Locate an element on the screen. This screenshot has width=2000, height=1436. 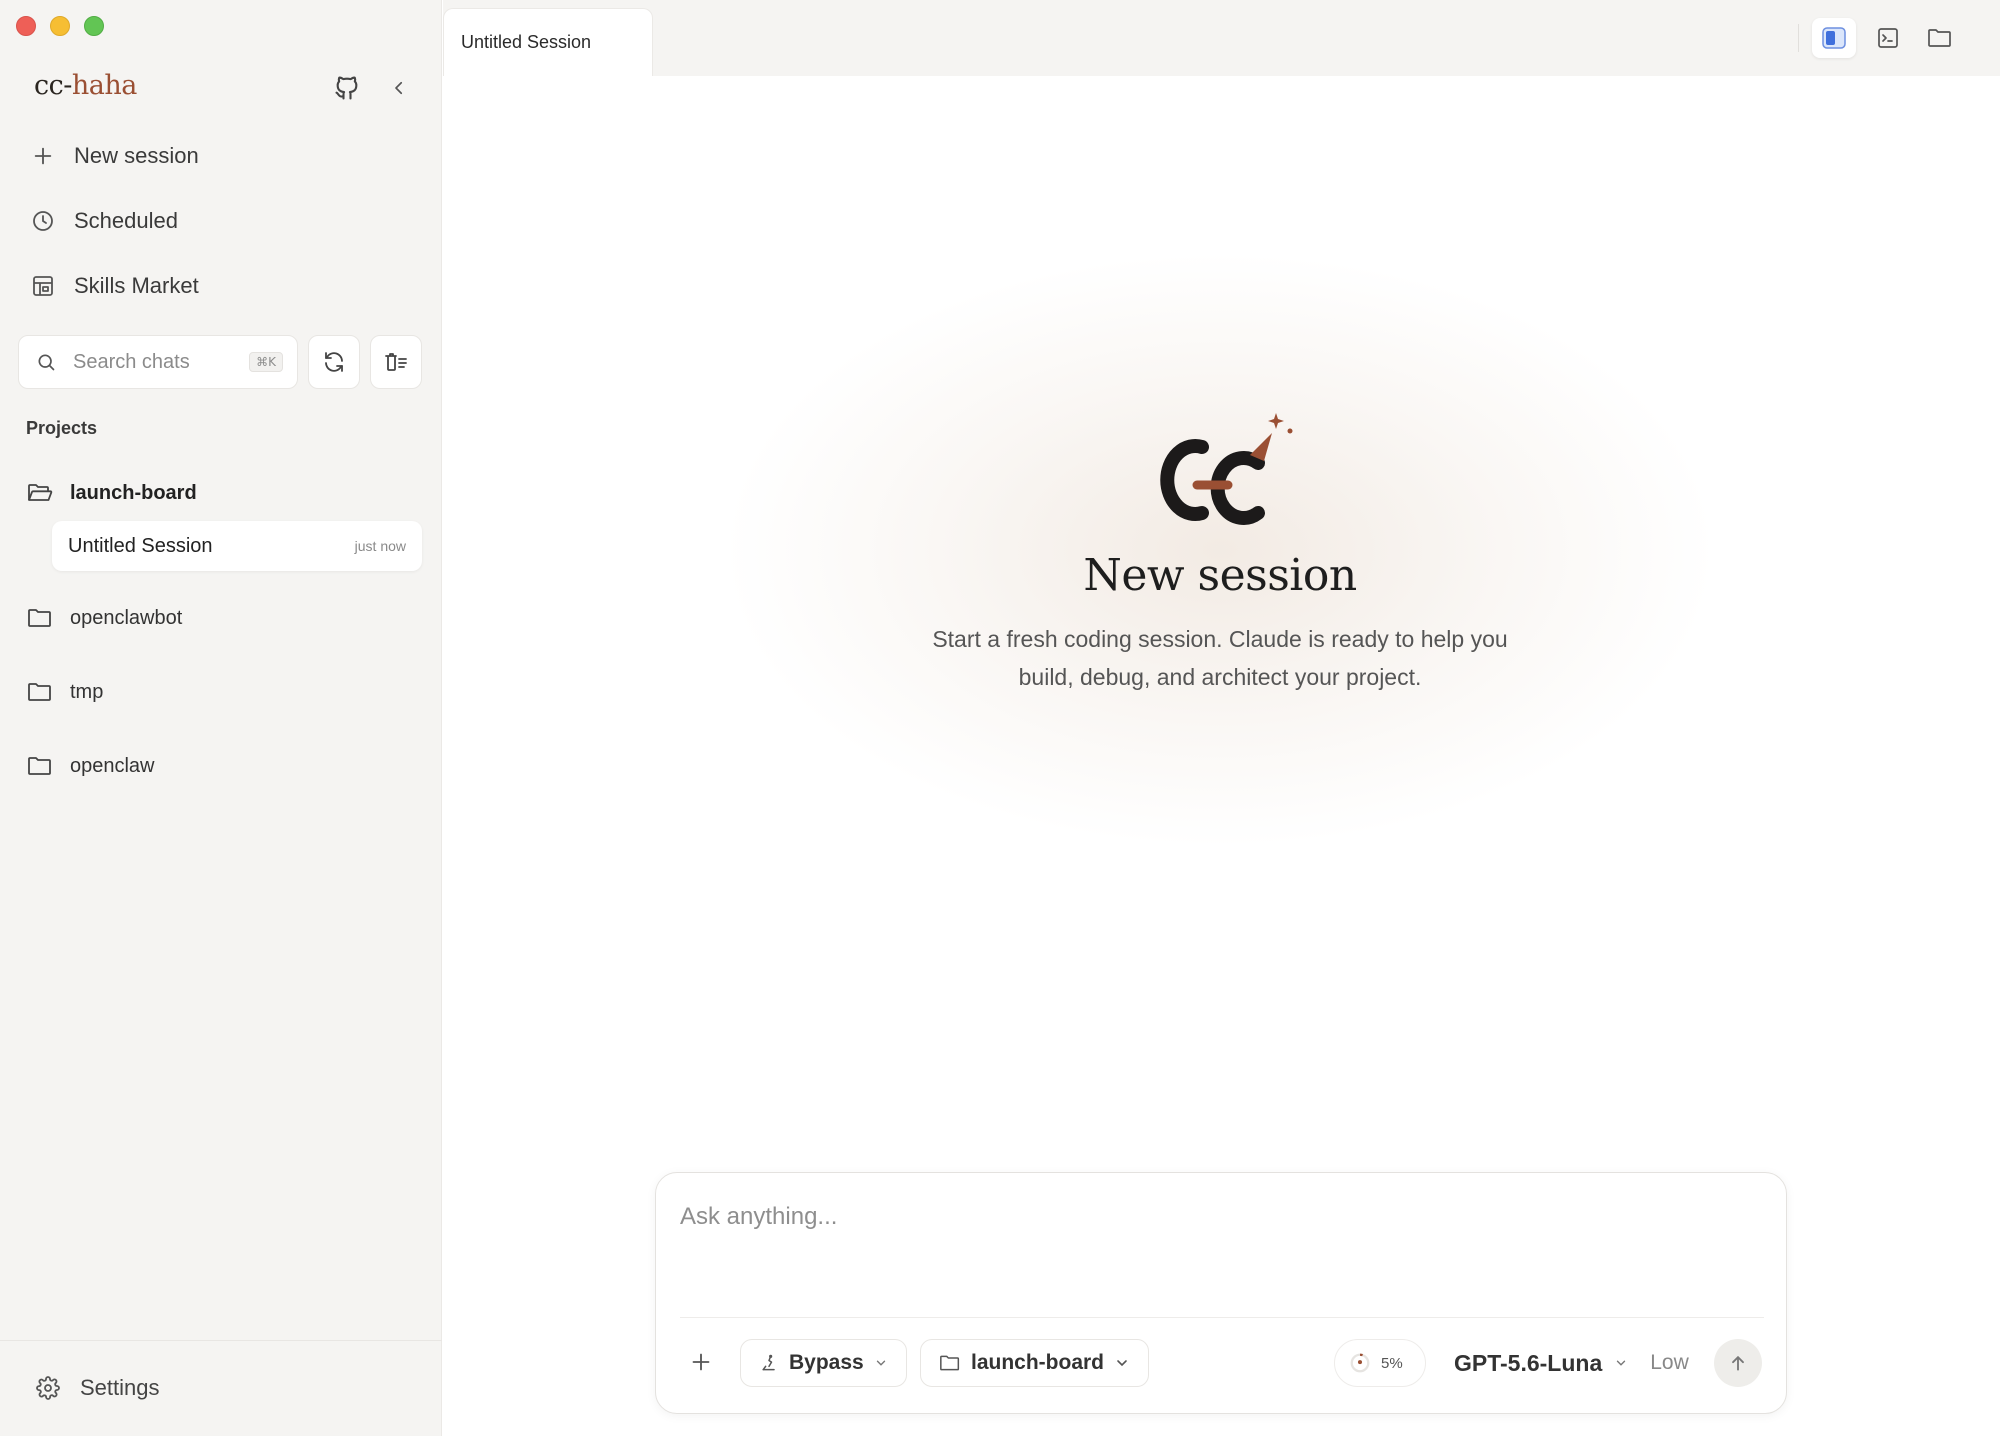
composer-divider is located at coordinates (1222, 1317).